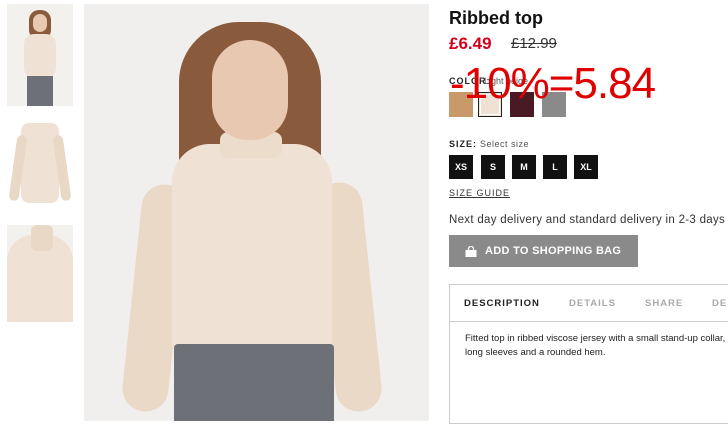  Describe the element at coordinates (505, 144) in the screenshot. I see `size-placeholder: Select size` at that location.